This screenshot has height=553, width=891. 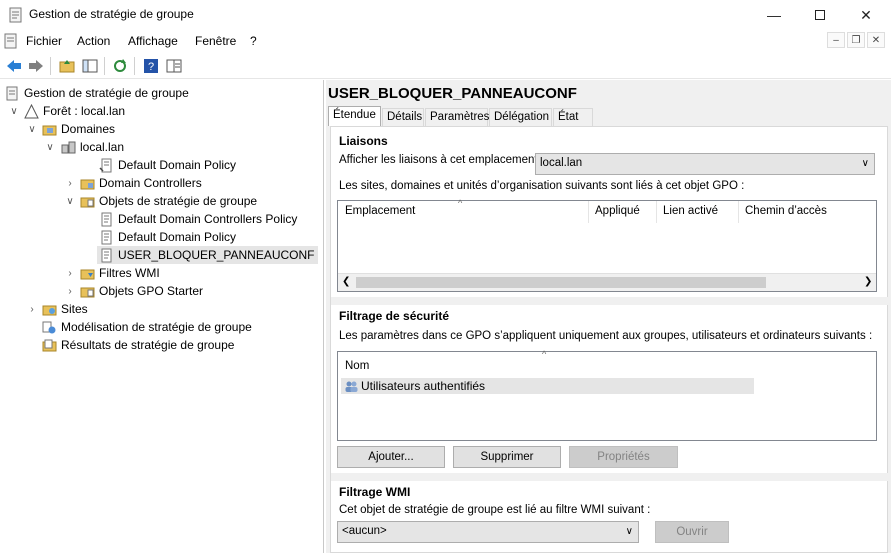 What do you see at coordinates (253, 41) in the screenshot?
I see `menu-help: ?` at bounding box center [253, 41].